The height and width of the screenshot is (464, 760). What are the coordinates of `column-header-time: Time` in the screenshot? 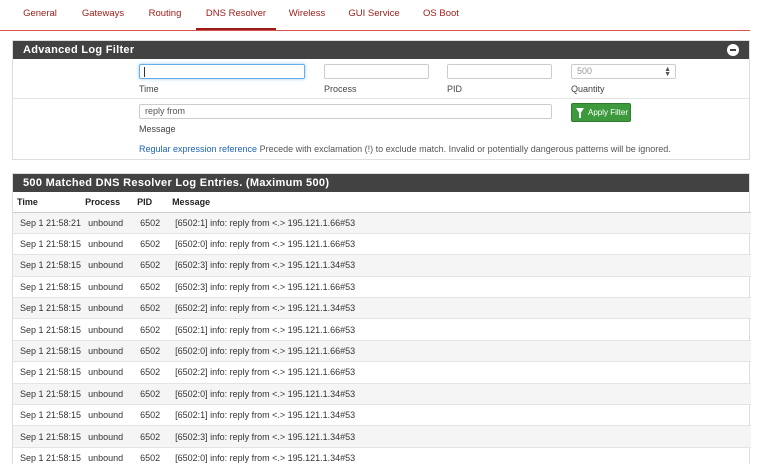 It's located at (47, 202).